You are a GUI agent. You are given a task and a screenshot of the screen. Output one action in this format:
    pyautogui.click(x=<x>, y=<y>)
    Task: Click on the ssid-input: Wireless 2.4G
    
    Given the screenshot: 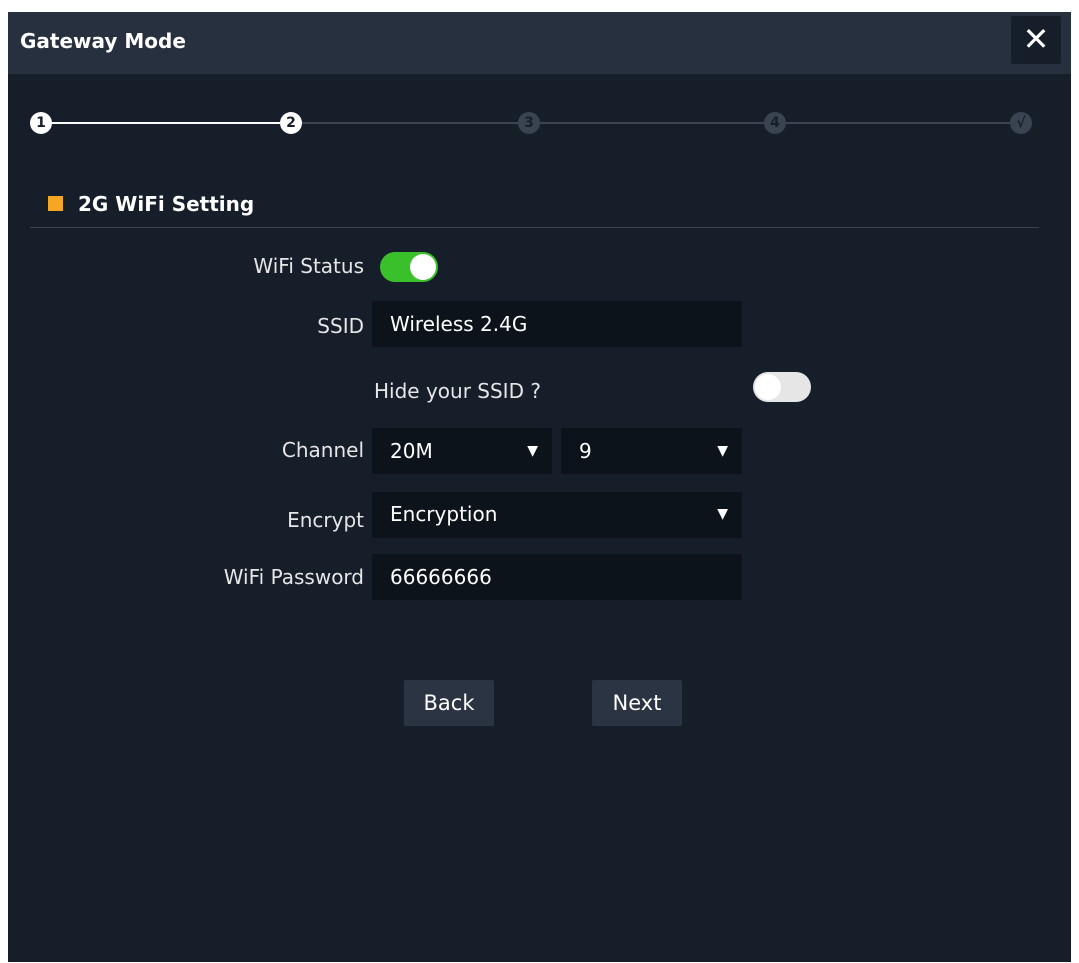 What is the action you would take?
    pyautogui.click(x=557, y=324)
    